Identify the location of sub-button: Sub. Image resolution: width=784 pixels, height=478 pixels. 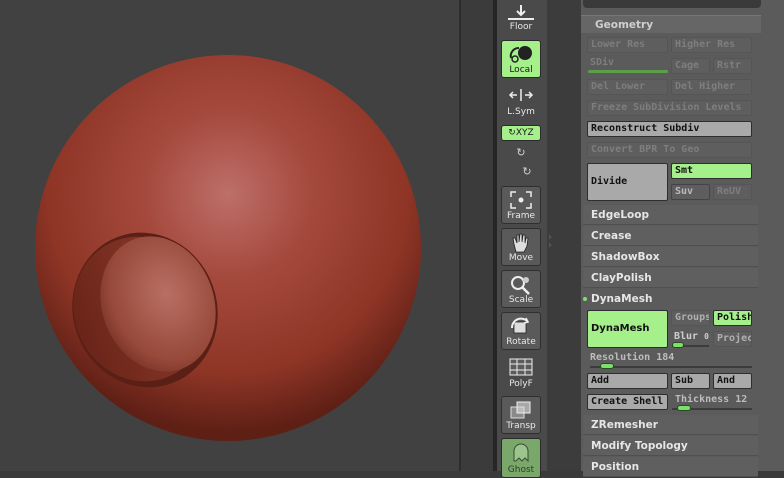
(690, 381).